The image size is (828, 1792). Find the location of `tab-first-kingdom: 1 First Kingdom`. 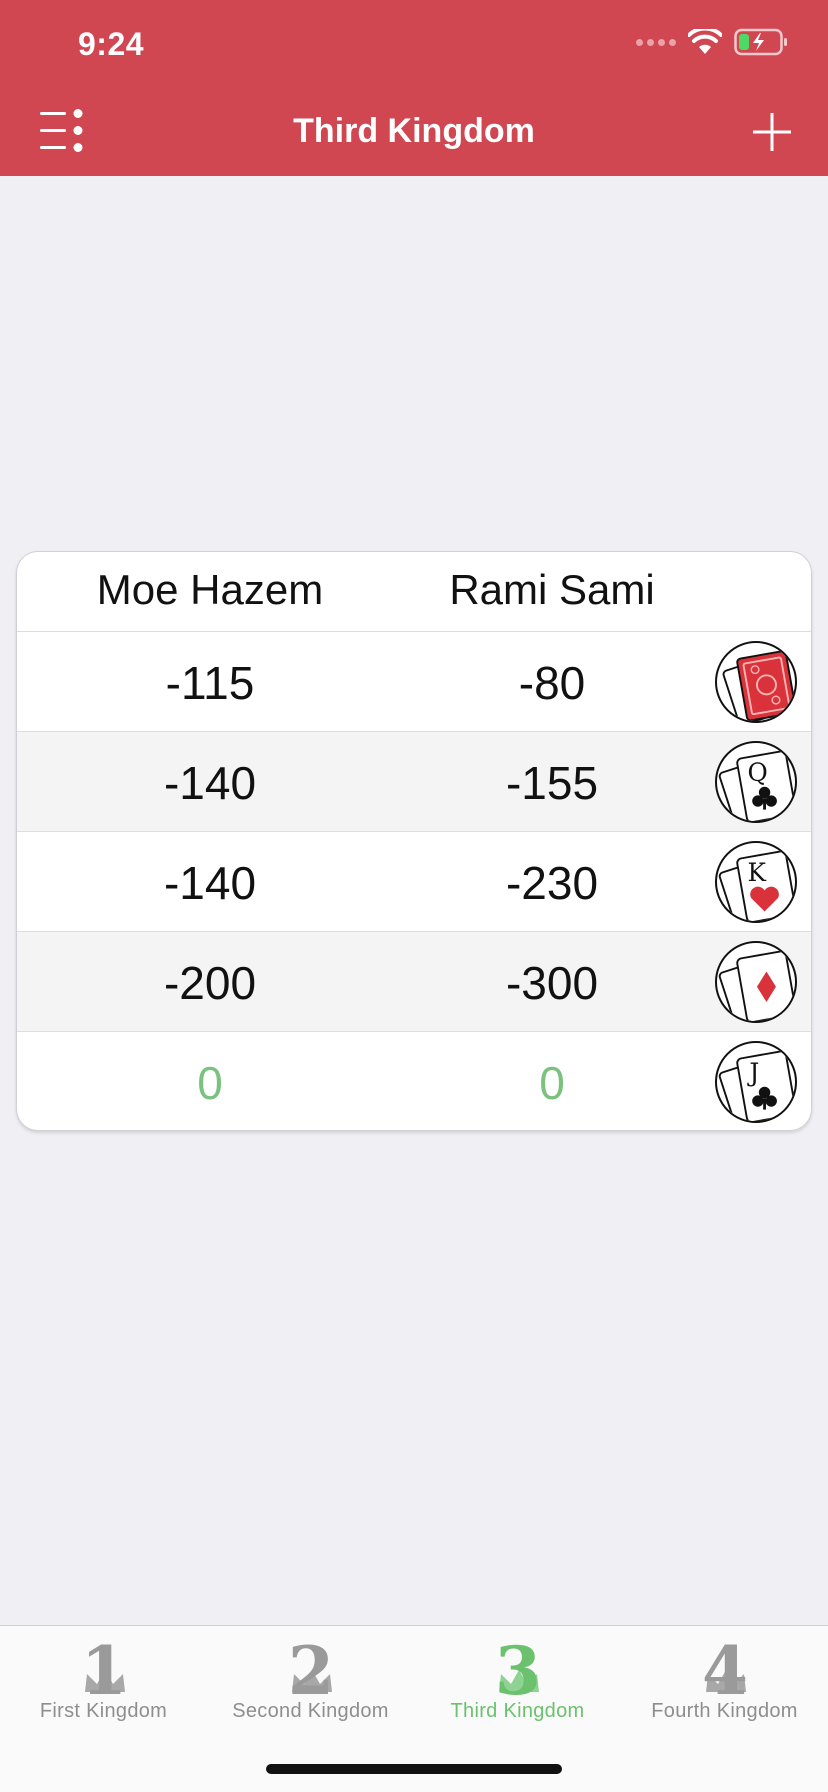

tab-first-kingdom: 1 First Kingdom is located at coordinates (103, 1685).